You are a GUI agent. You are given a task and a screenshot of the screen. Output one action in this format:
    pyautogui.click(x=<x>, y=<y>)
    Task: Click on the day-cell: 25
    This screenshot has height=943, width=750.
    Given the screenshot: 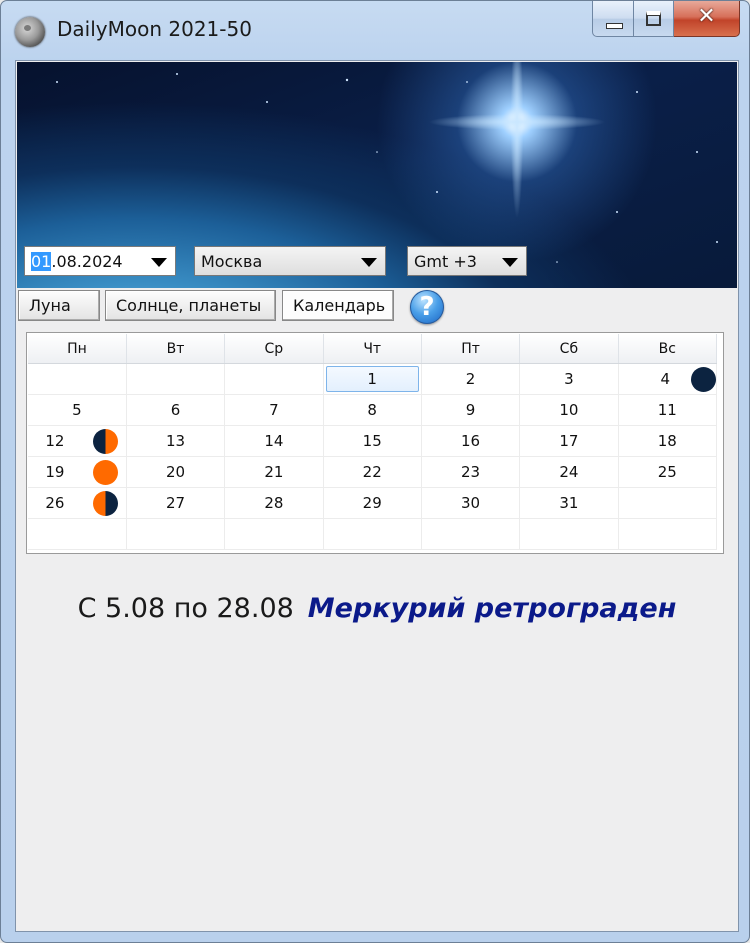 What is the action you would take?
    pyautogui.click(x=668, y=472)
    